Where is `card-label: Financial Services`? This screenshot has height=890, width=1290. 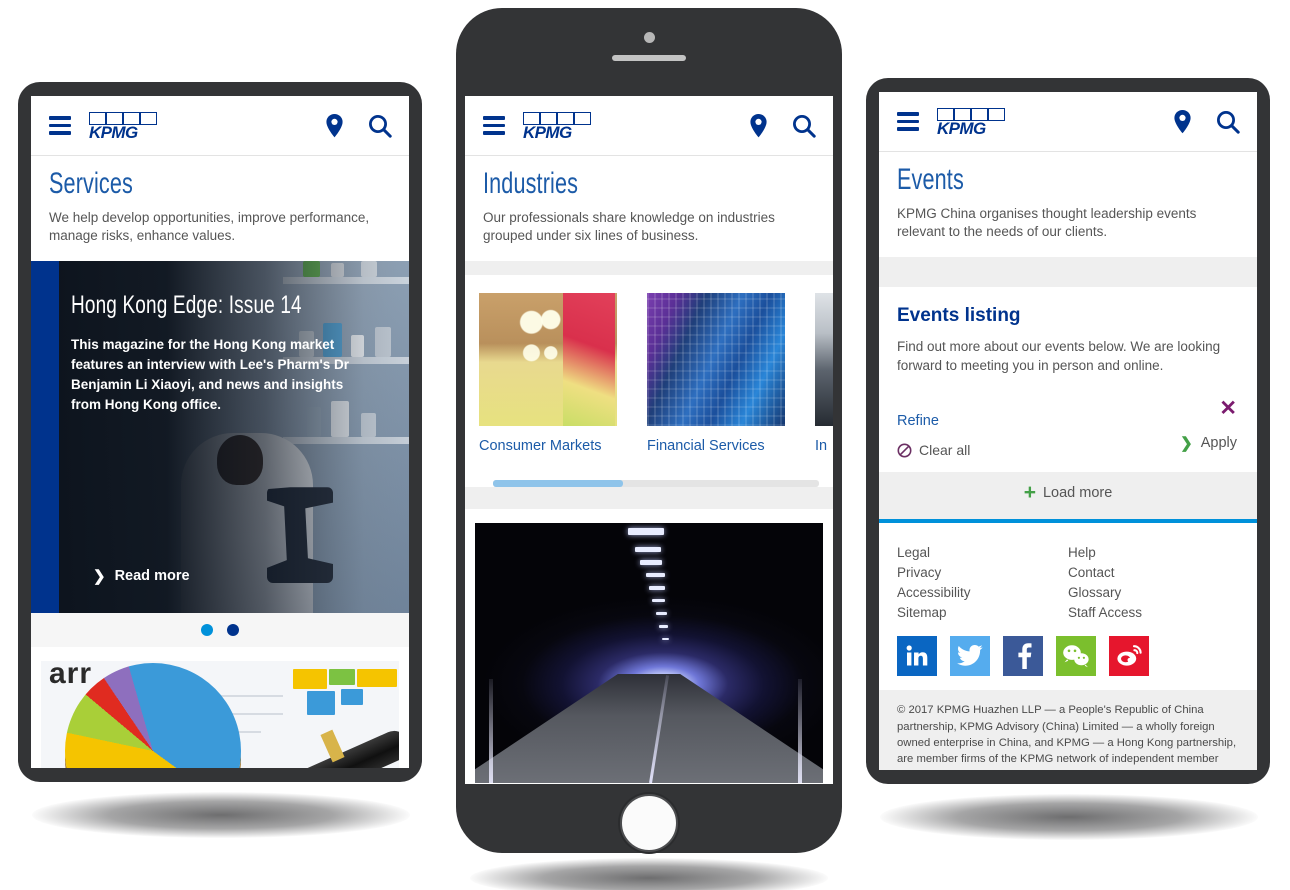
card-label: Financial Services is located at coordinates (716, 446).